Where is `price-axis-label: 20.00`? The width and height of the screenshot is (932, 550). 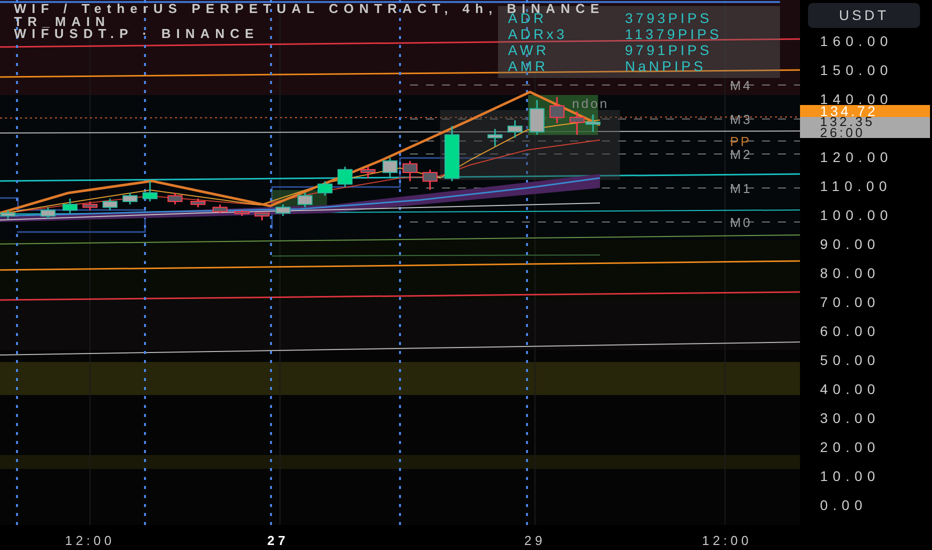
price-axis-label: 20.00 is located at coordinates (850, 447).